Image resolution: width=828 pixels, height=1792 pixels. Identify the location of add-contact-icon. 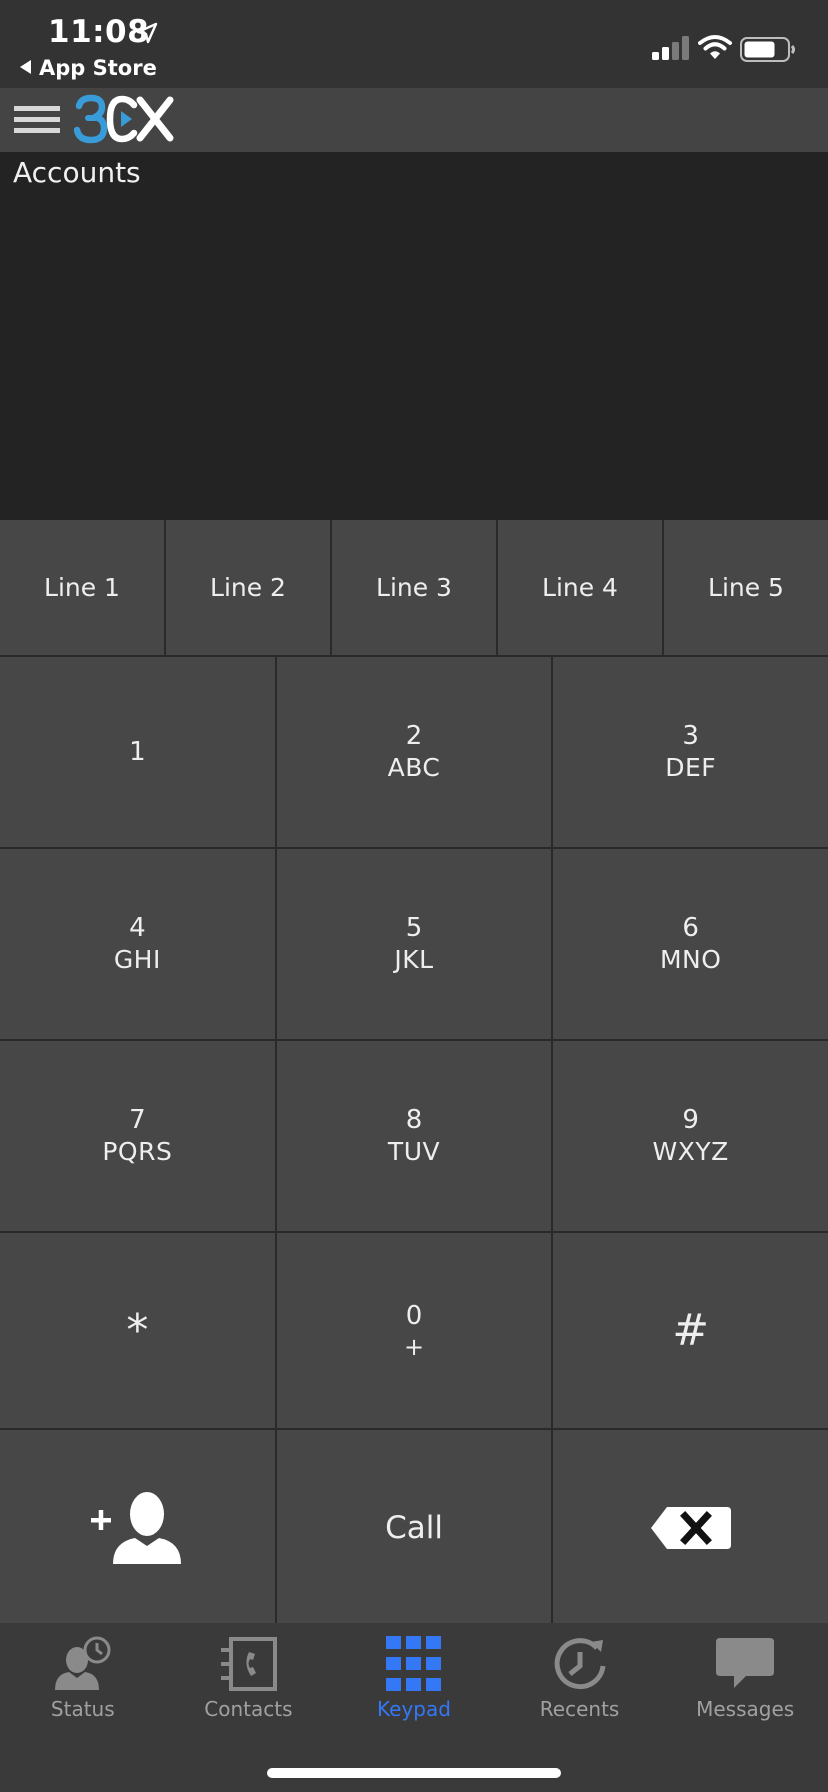
(136, 1527).